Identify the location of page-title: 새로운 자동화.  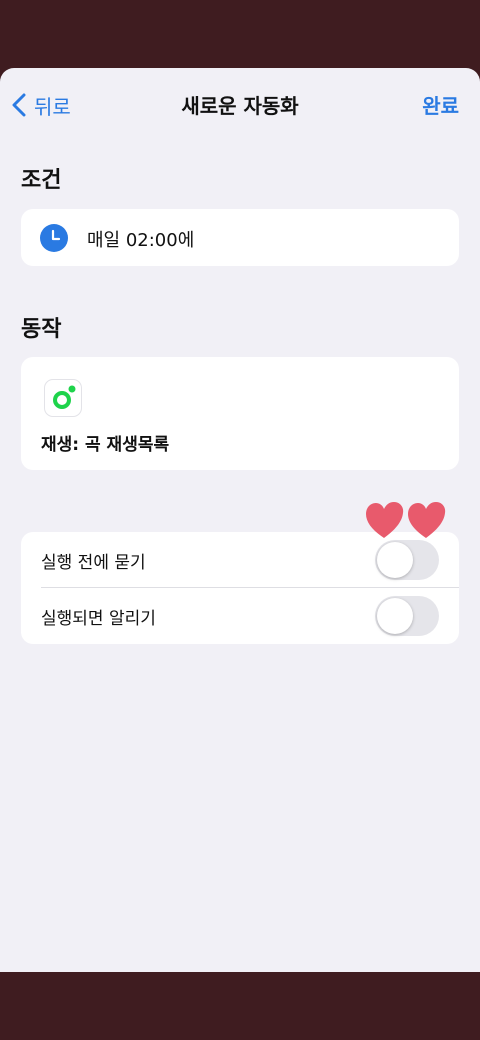
(240, 106).